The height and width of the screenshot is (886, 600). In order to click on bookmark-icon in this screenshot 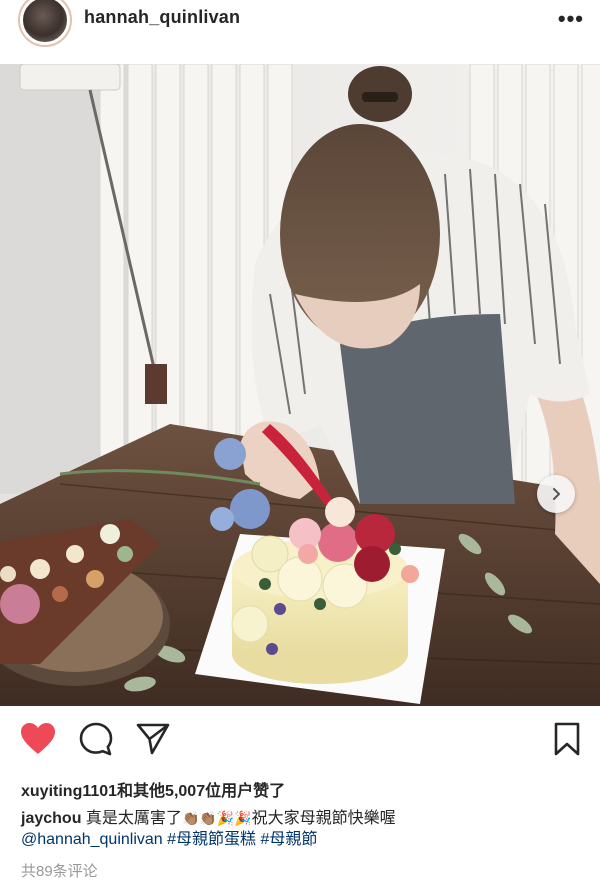, I will do `click(567, 739)`.